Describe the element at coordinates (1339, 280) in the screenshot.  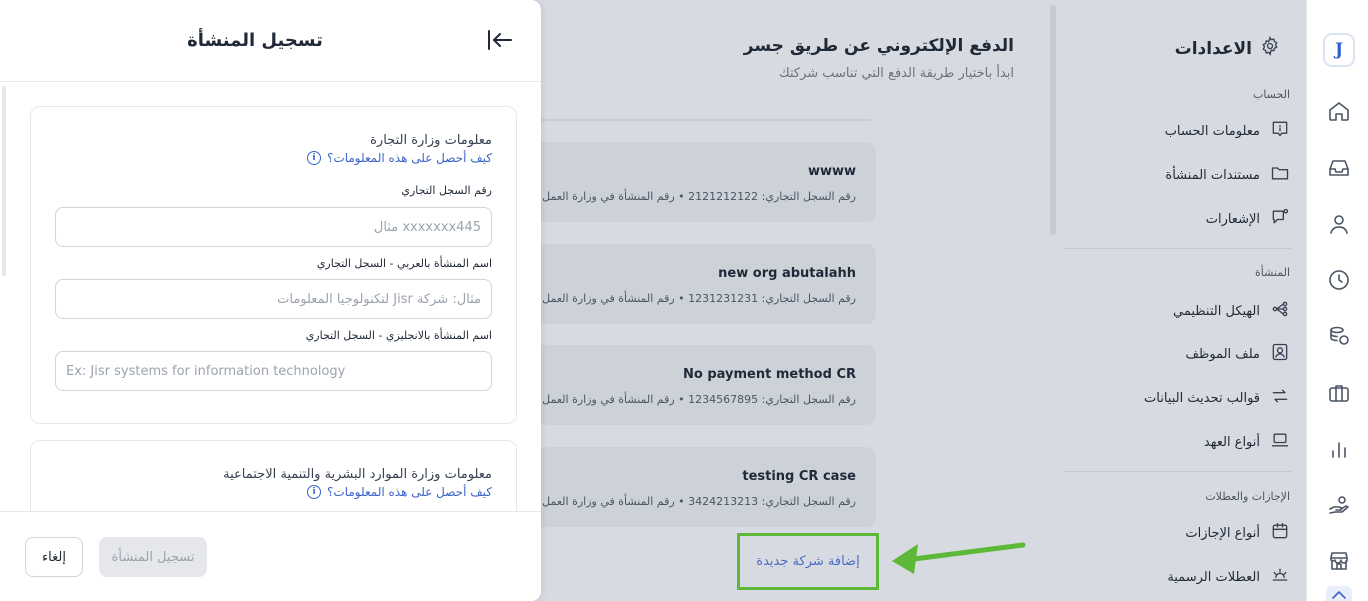
I see `clock-icon` at that location.